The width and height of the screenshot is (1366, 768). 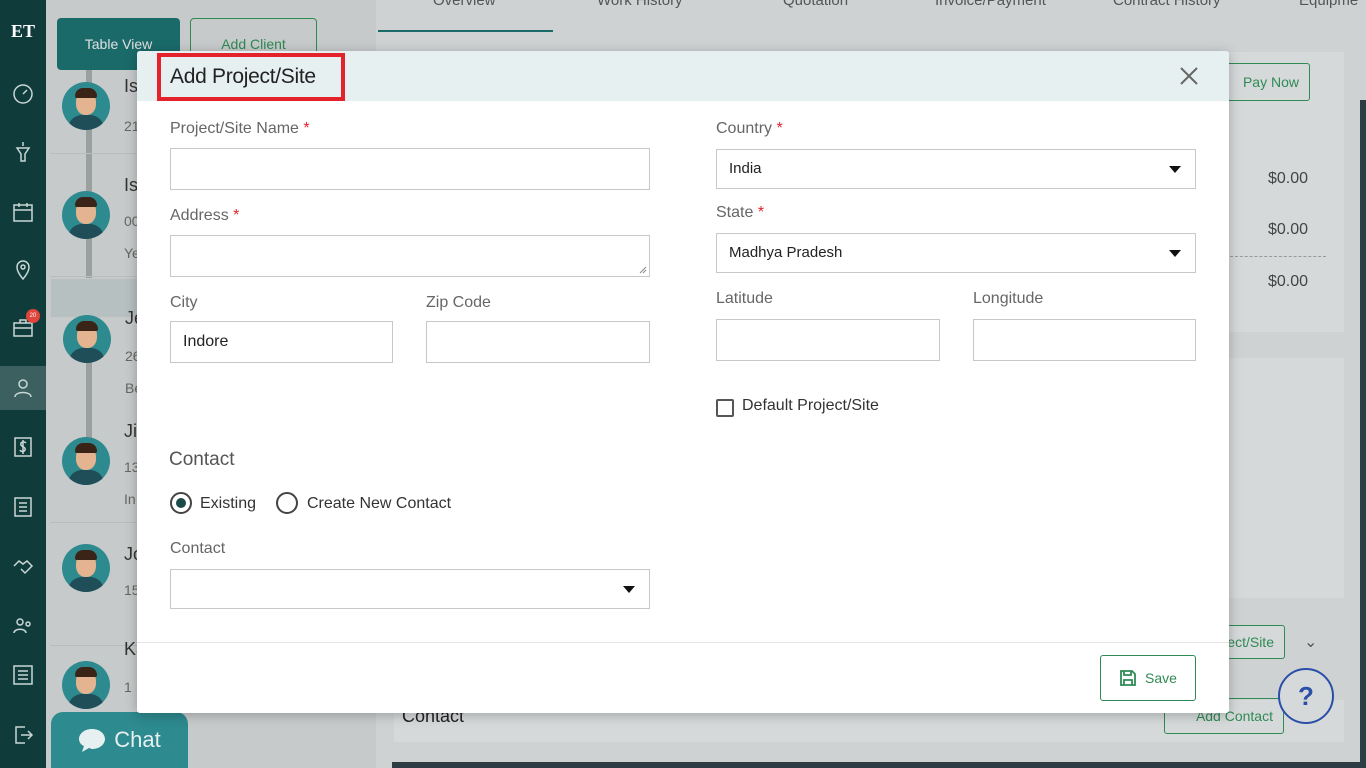 I want to click on modal-title: Add Project/Site, so click(x=251, y=77).